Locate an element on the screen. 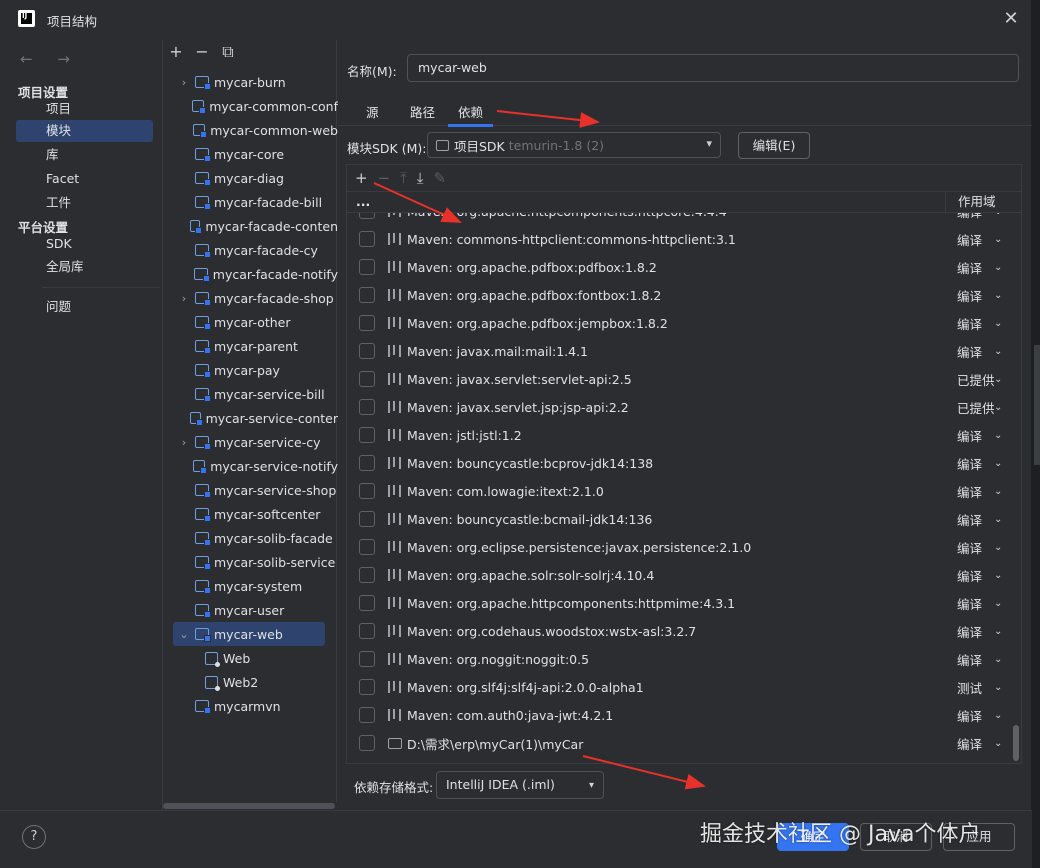 This screenshot has width=1040, height=868. nav-item-global-libraries: 全局库 is located at coordinates (84, 267).